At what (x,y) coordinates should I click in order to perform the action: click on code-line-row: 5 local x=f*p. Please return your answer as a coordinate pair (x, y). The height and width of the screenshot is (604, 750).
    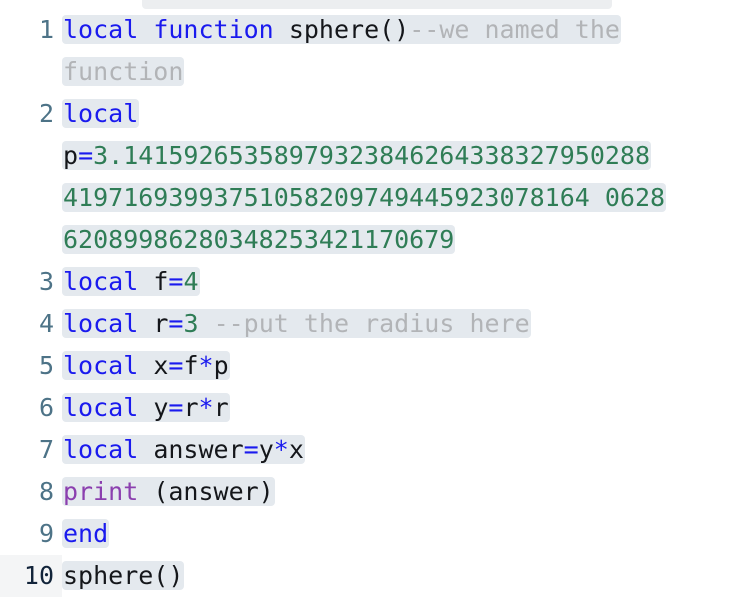
    Looking at the image, I should click on (375, 366).